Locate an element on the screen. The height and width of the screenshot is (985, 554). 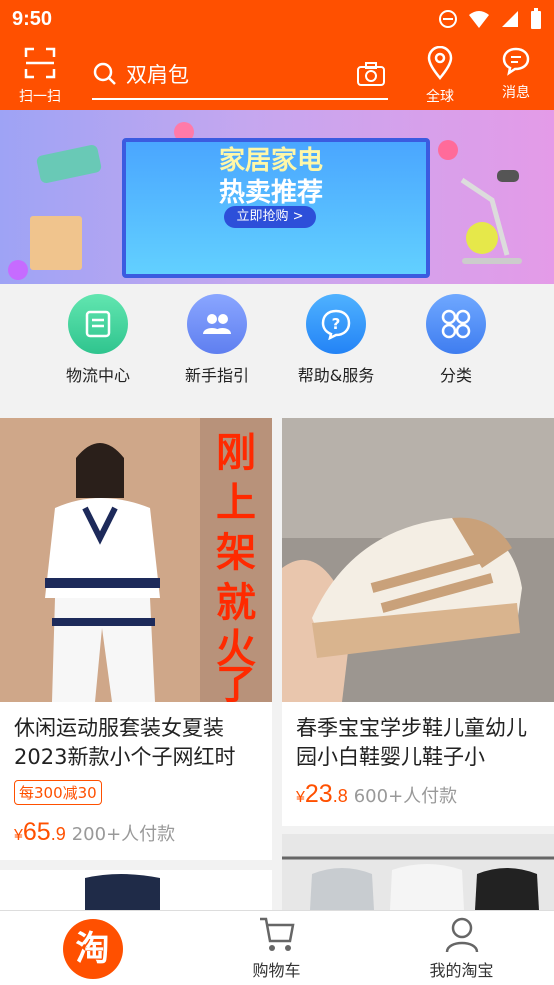
shortcut-label: 物流中心 is located at coordinates (97, 375).